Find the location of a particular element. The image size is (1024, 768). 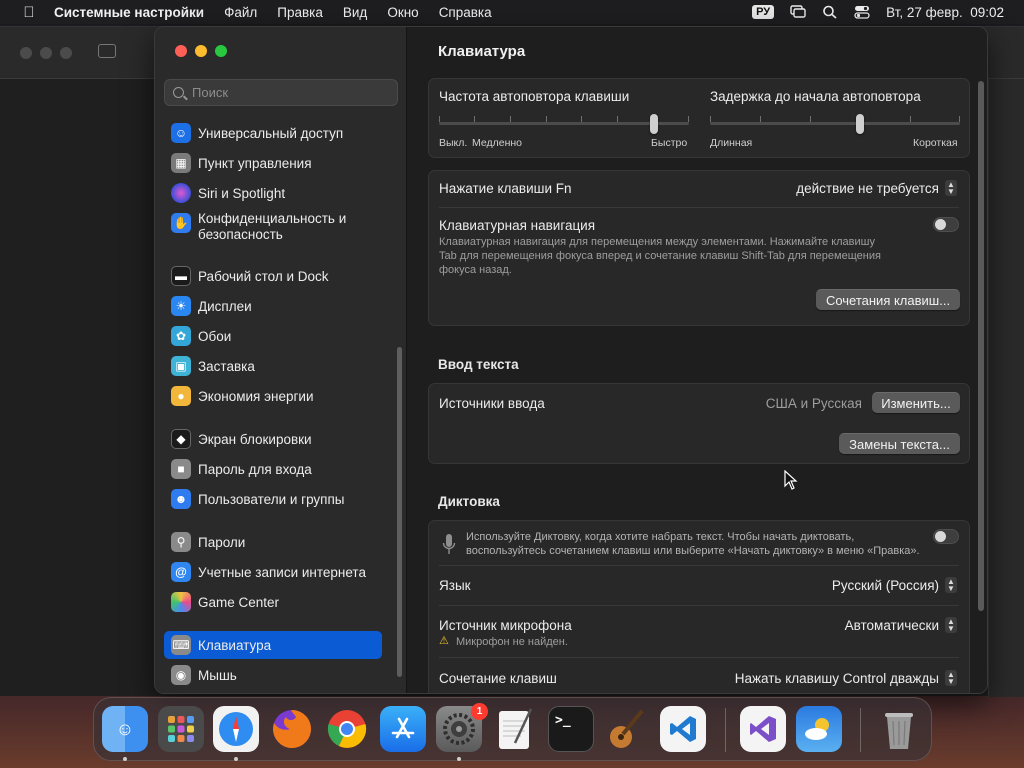

menu-file: Файл is located at coordinates (240, 12).